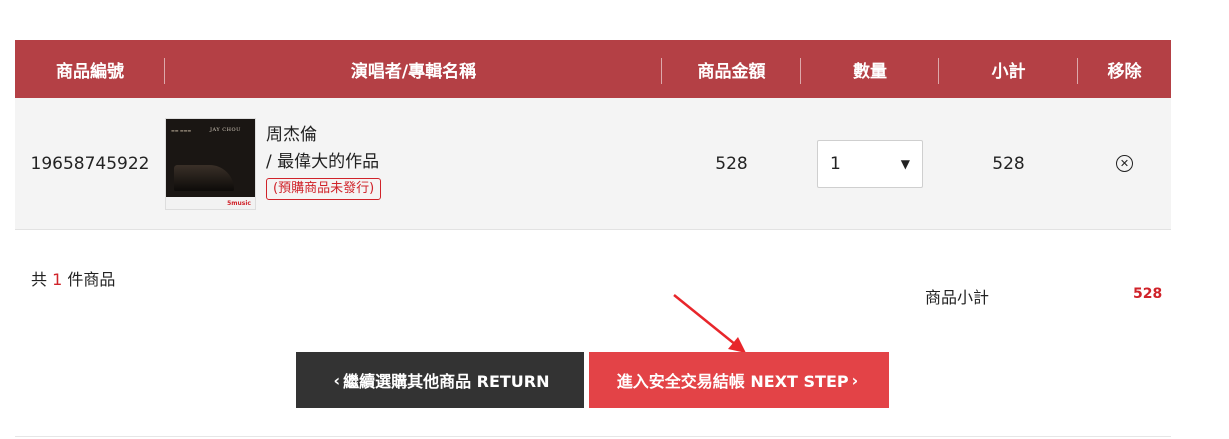 The width and height of the screenshot is (1229, 439). I want to click on header-price: 商品金額, so click(731, 69).